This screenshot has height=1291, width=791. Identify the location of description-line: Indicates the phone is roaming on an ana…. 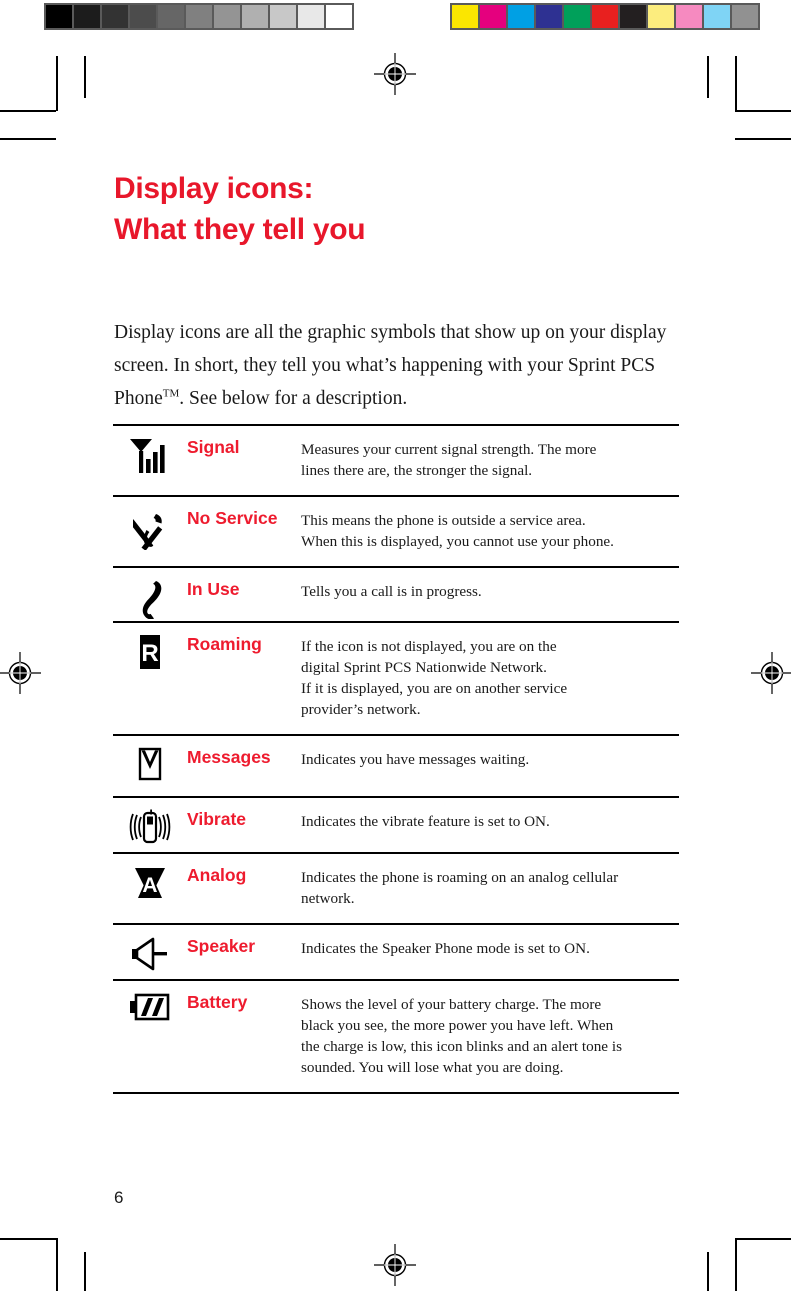
(460, 877).